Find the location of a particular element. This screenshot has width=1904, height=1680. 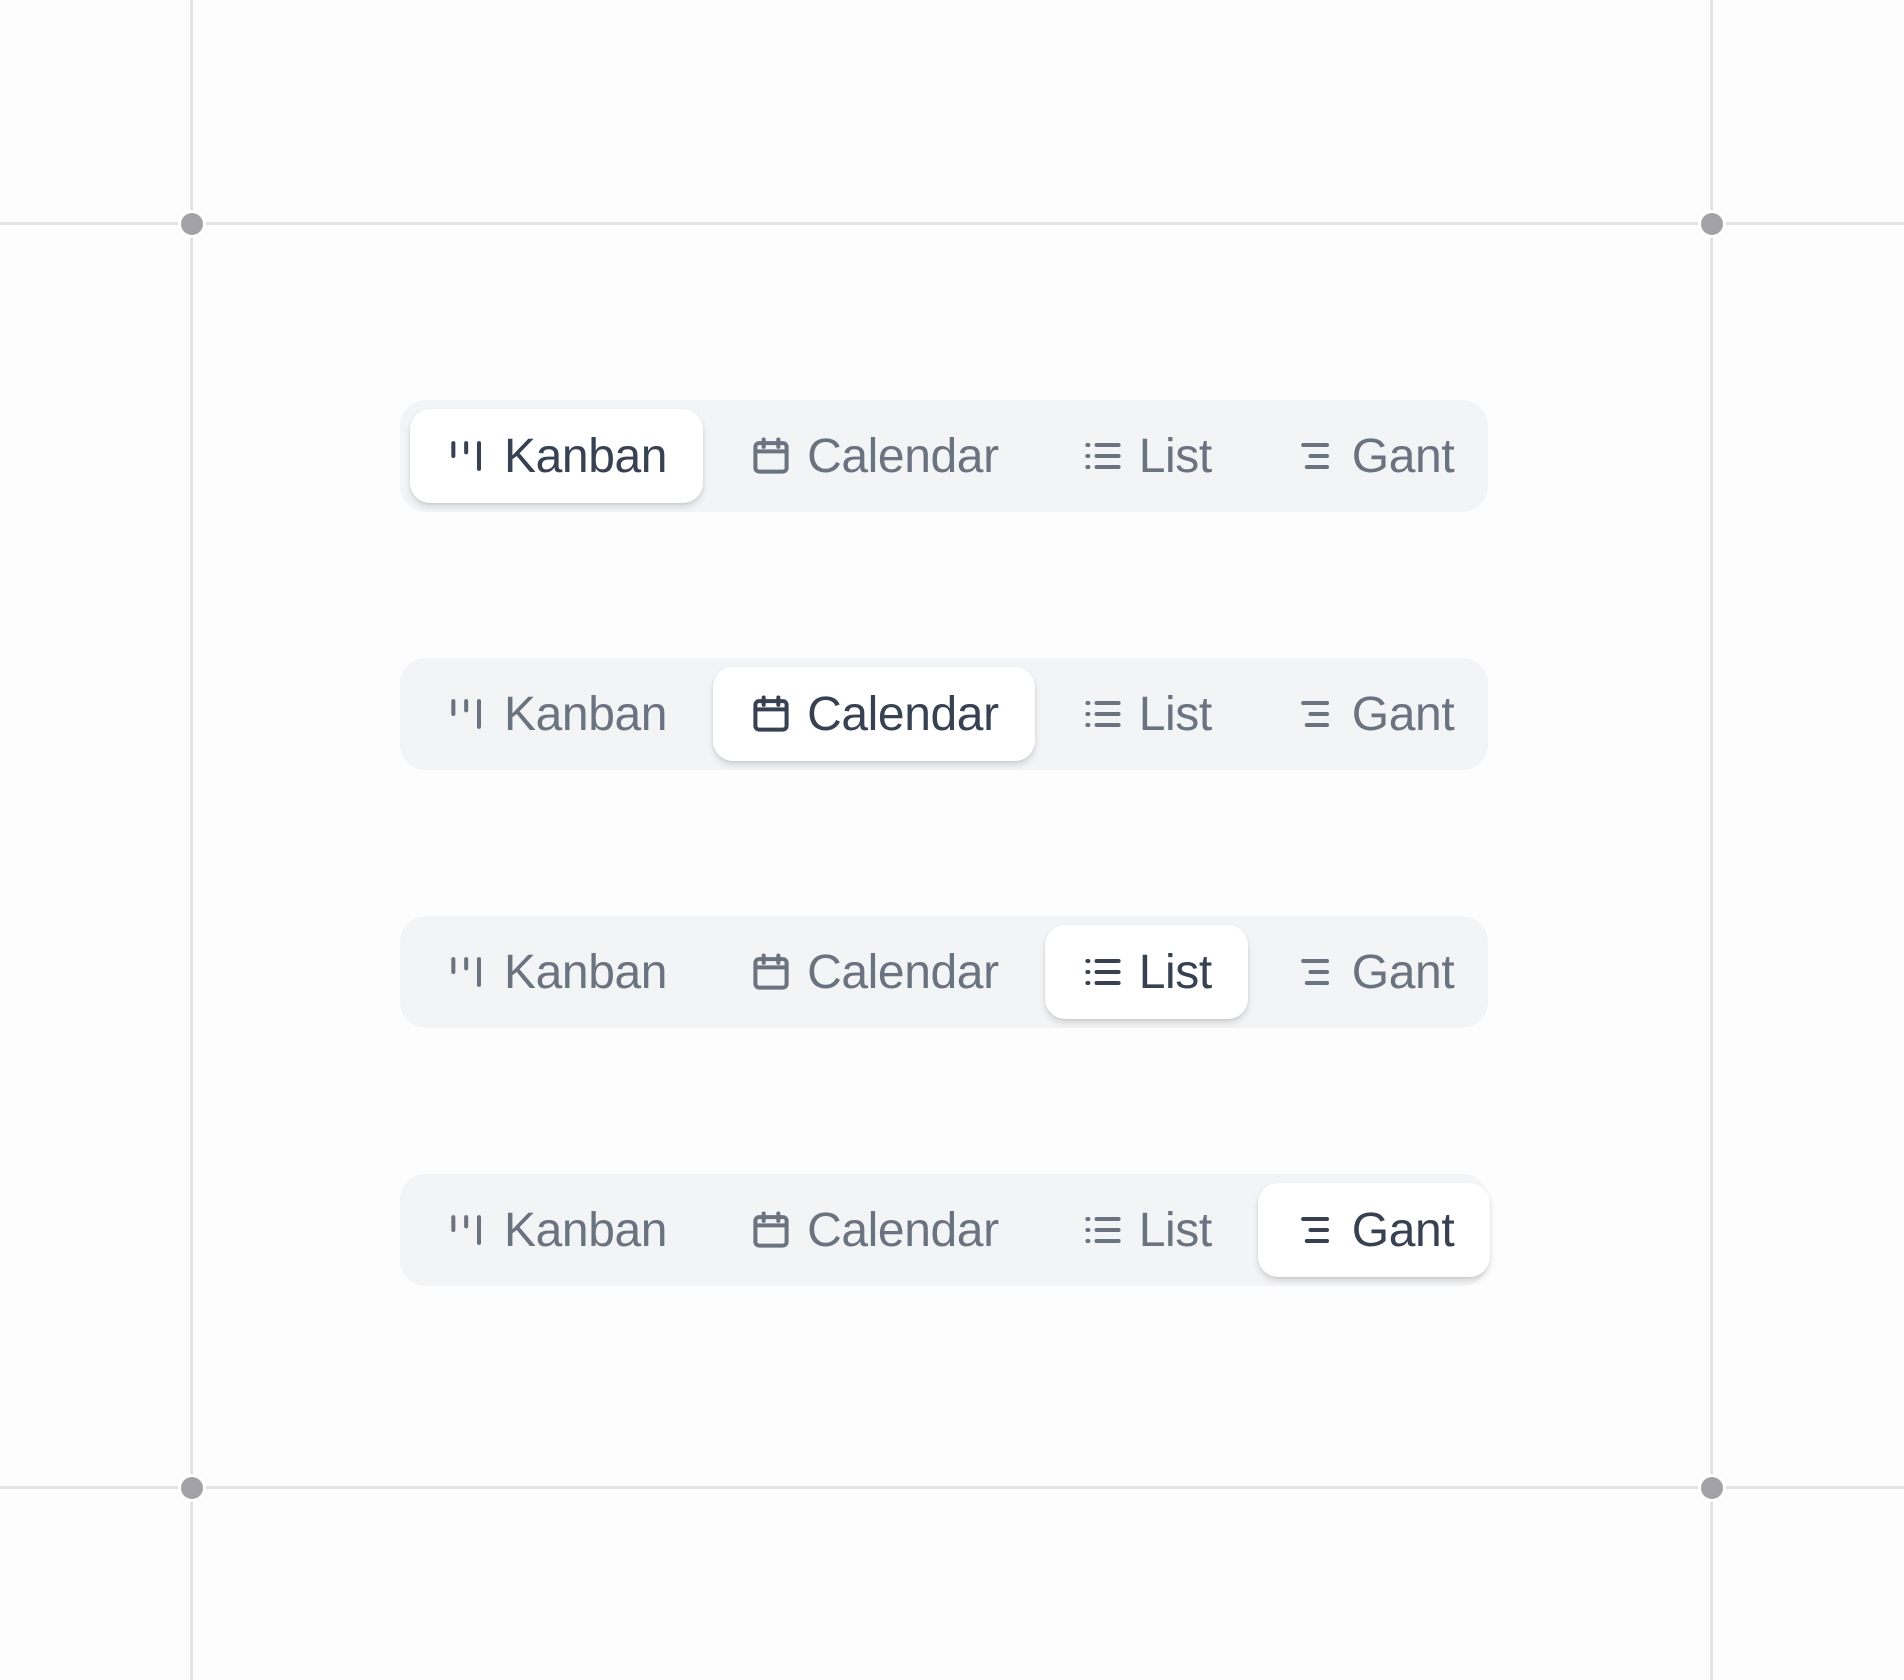

resize-handle-top-right is located at coordinates (1712, 224).